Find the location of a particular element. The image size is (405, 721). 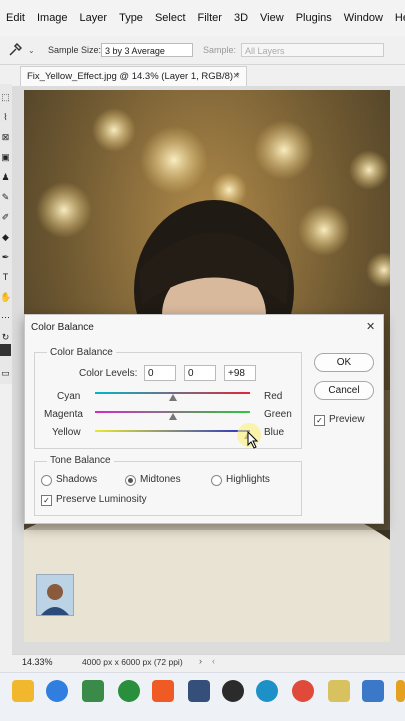

red-label: Red is located at coordinates (273, 396).